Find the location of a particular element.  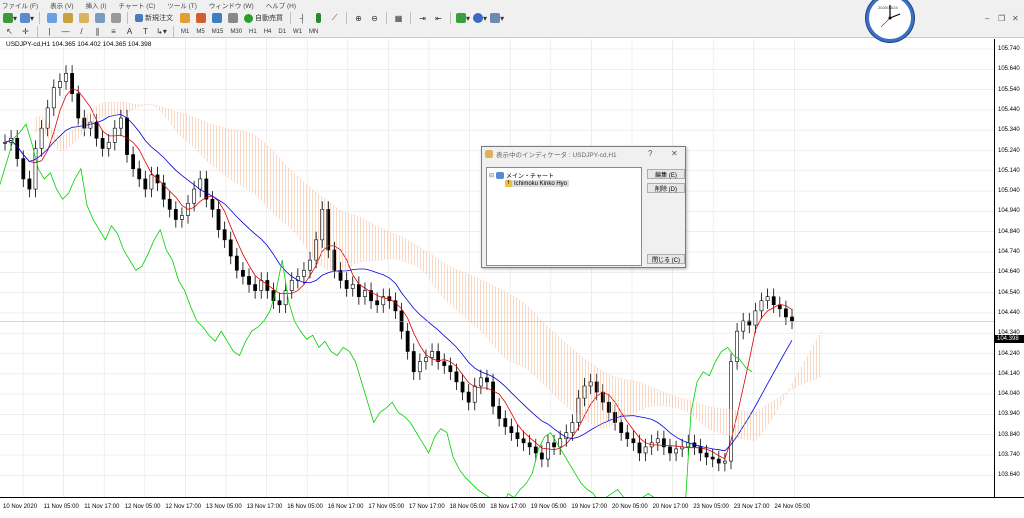

metaeditor-icon is located at coordinates (184, 18).